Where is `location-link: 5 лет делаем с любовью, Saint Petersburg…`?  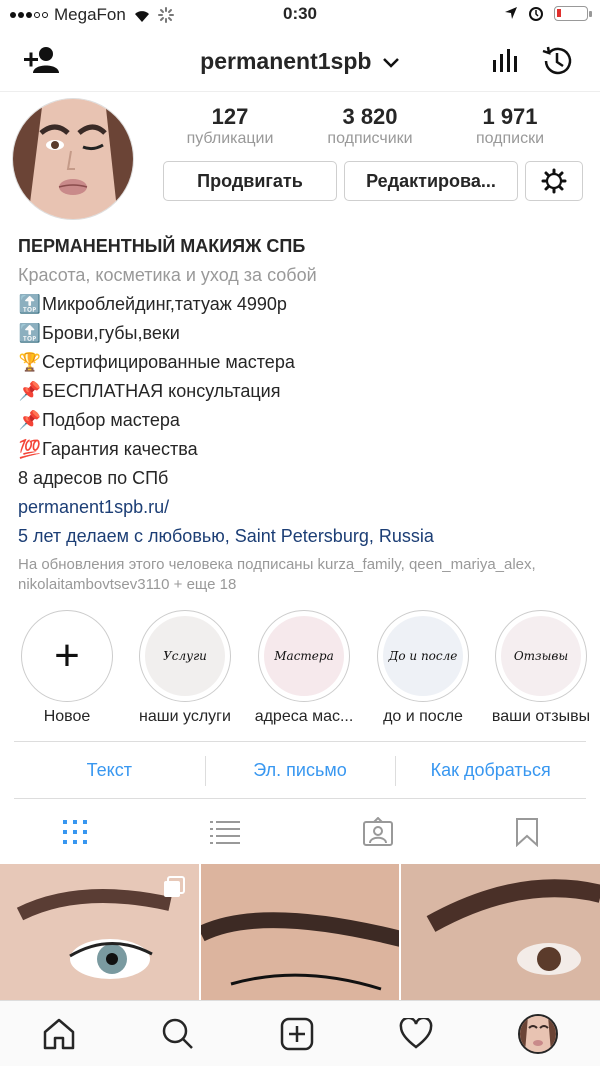
location-link: 5 лет делаем с любовью, Saint Petersburg… is located at coordinates (303, 536).